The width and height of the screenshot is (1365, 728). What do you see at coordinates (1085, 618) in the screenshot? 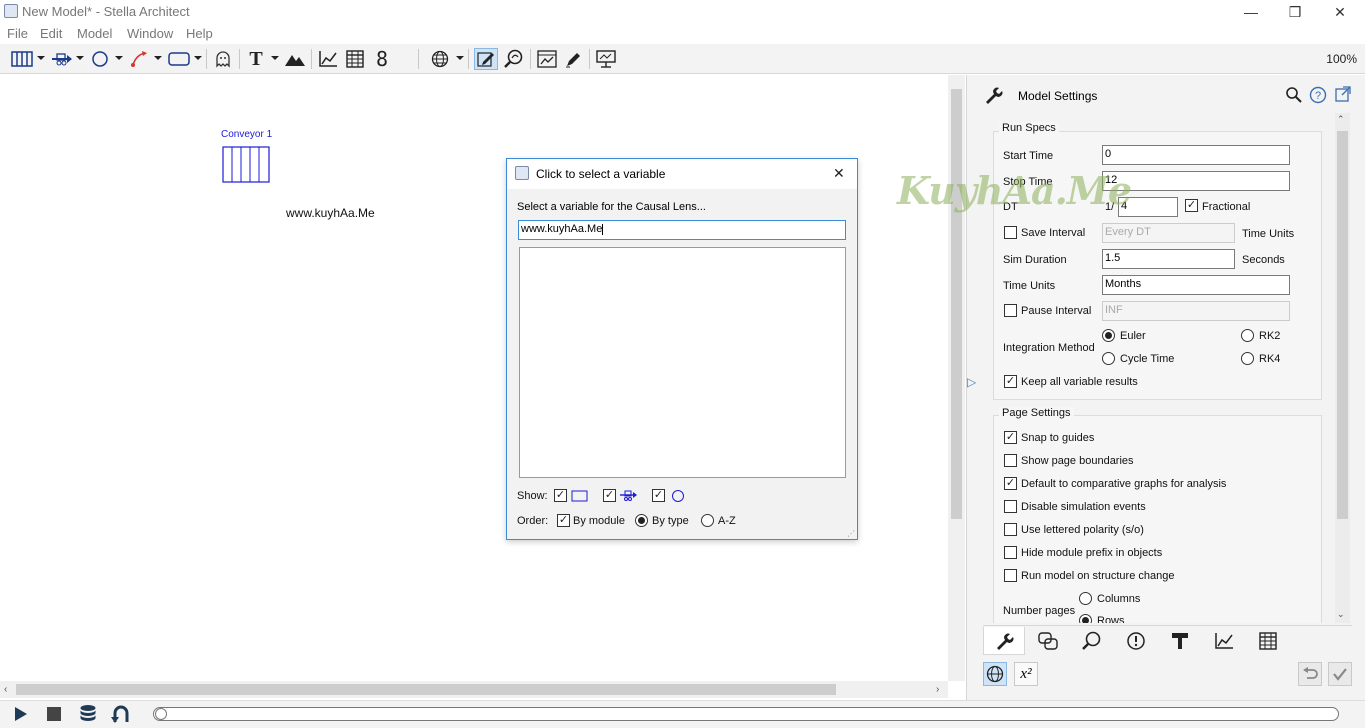
I see `number-pages-rows-radio` at bounding box center [1085, 618].